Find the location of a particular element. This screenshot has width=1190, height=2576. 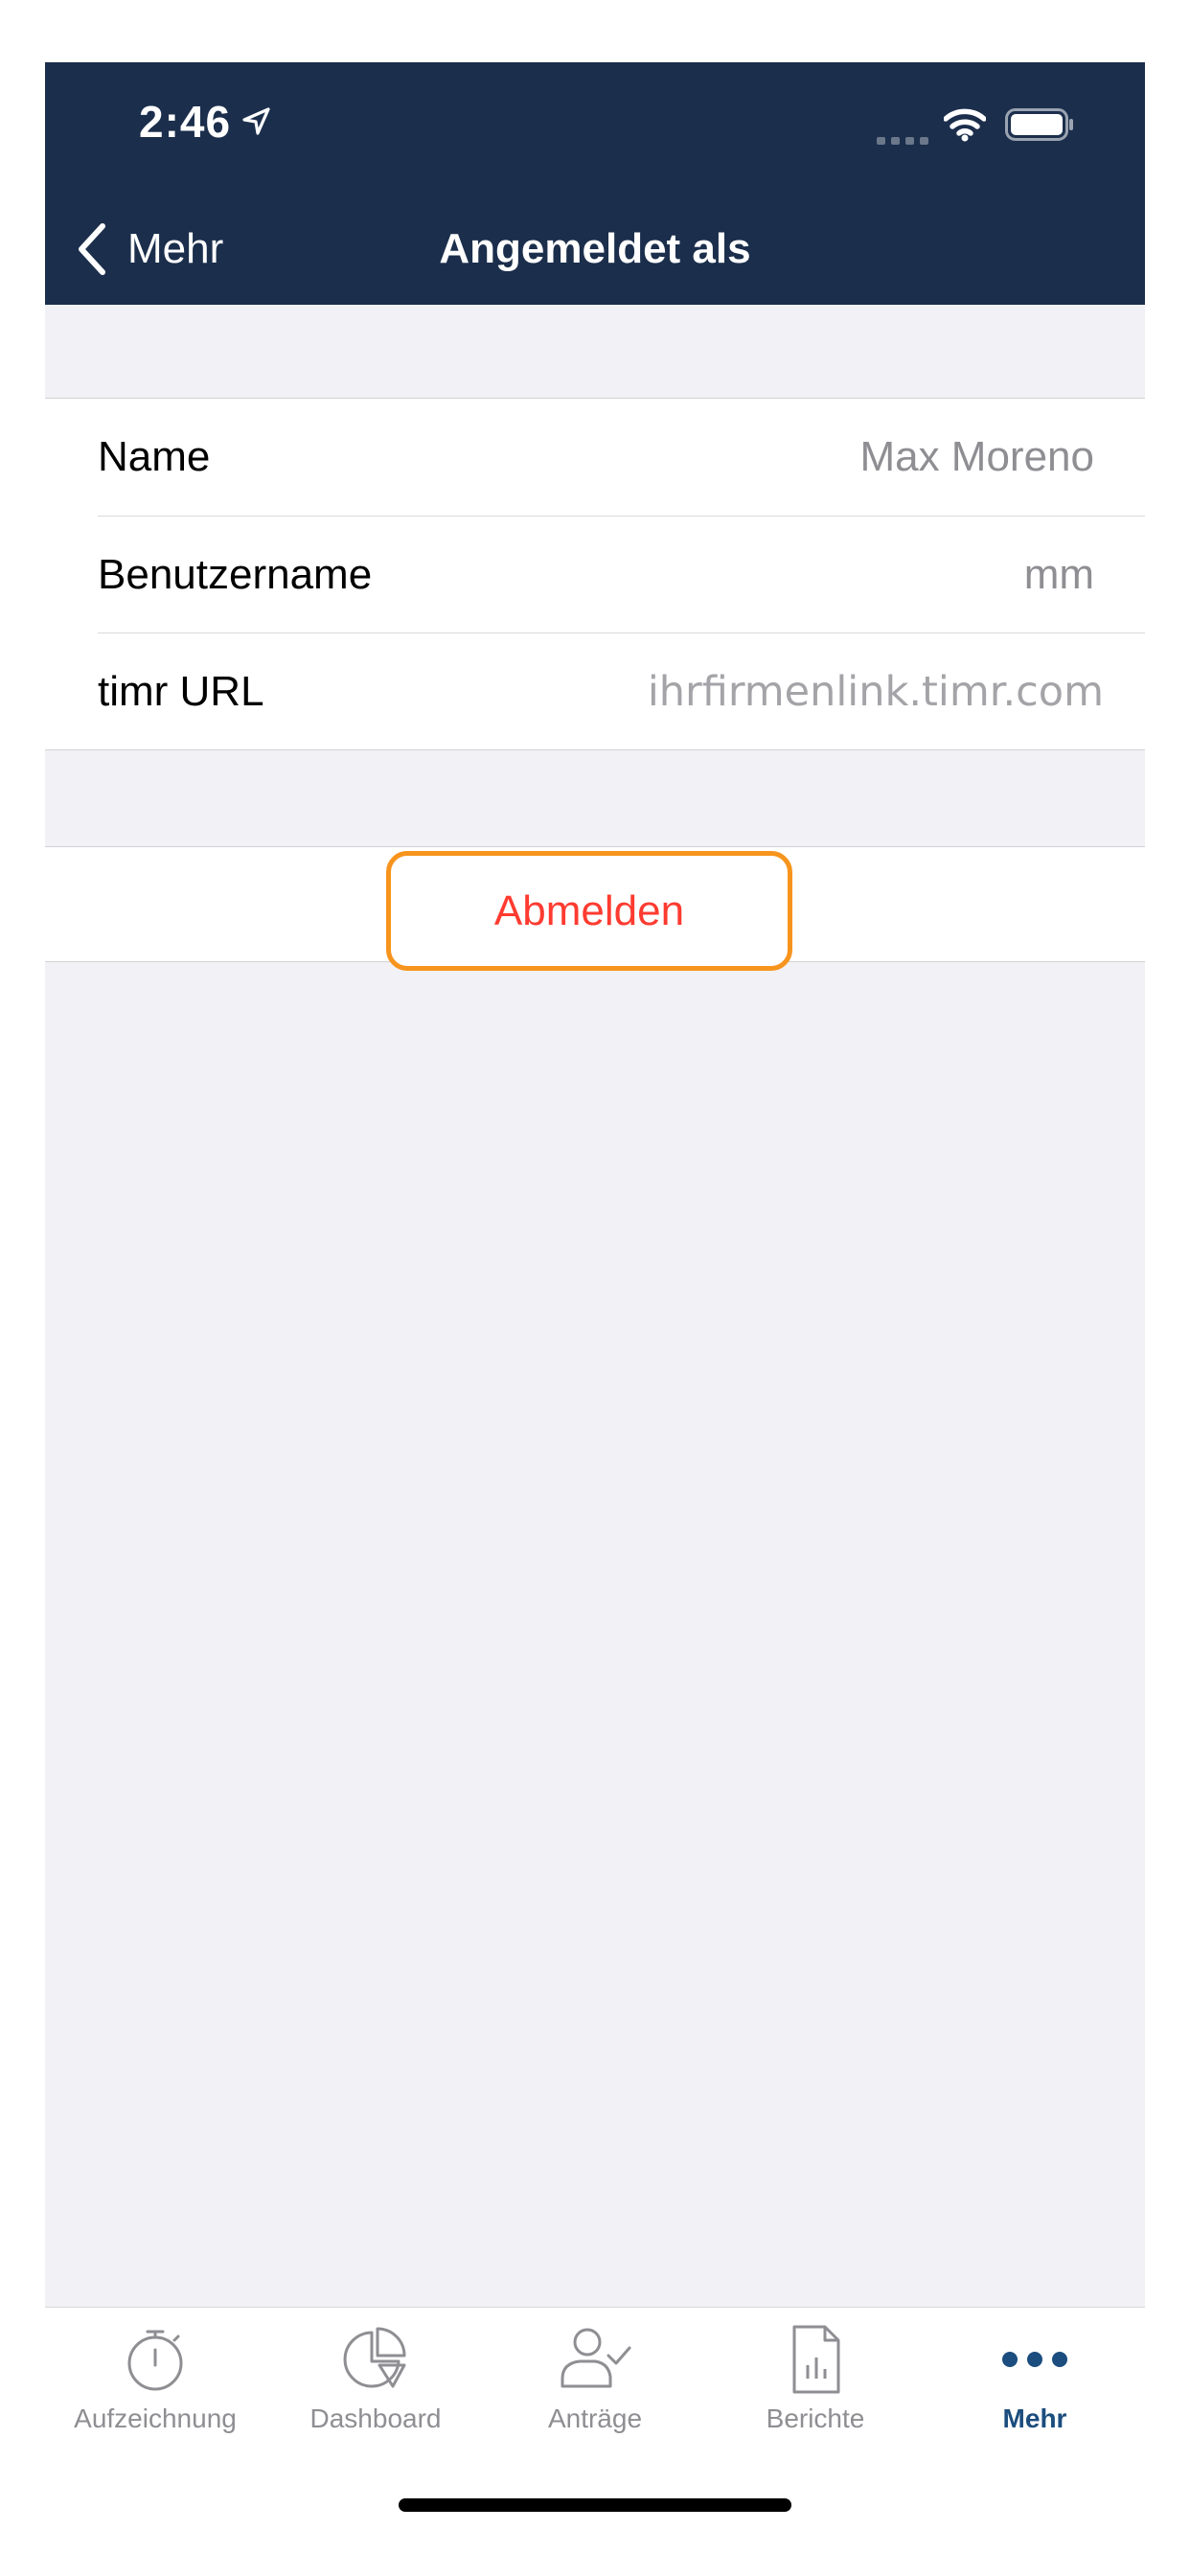

tab-label: Dashboard is located at coordinates (375, 2418).